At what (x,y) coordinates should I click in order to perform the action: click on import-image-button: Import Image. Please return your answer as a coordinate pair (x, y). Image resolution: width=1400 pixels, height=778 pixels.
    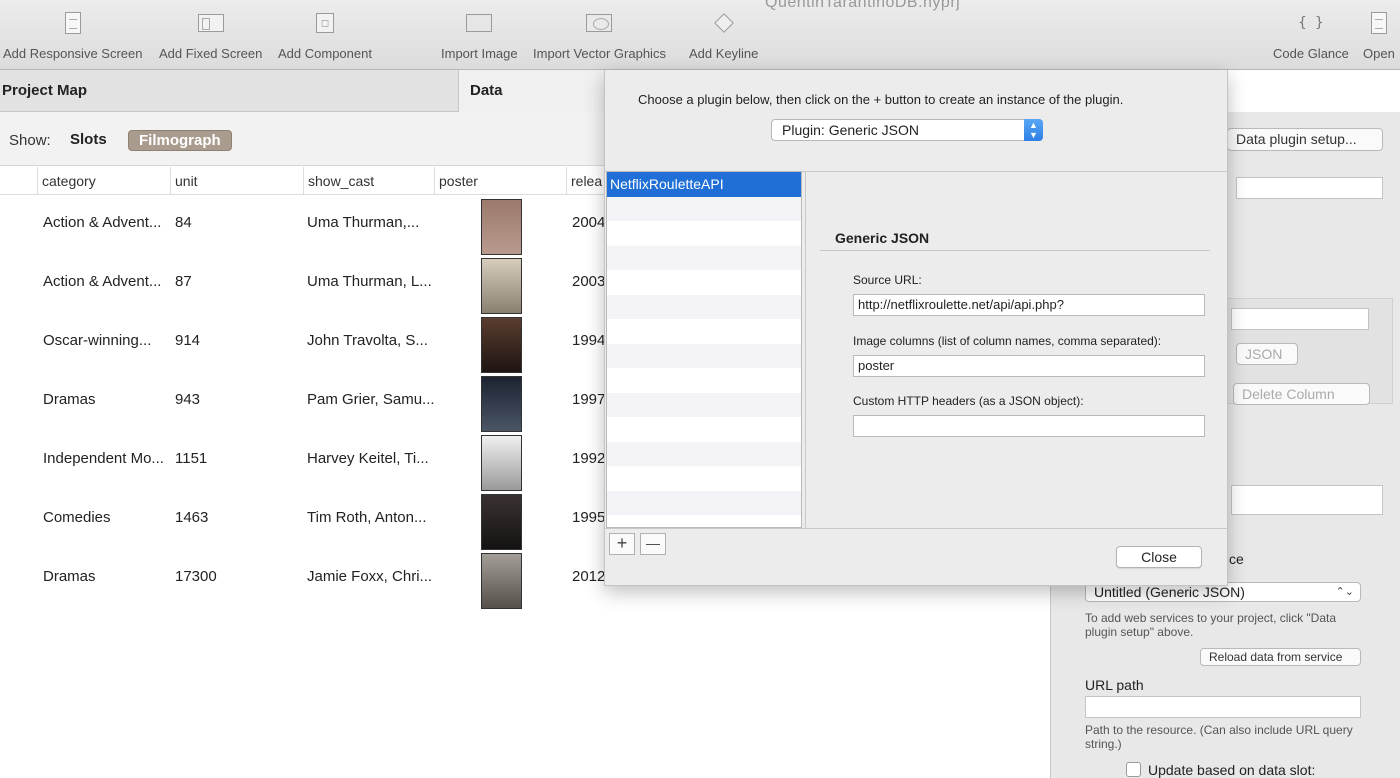
    Looking at the image, I should click on (479, 36).